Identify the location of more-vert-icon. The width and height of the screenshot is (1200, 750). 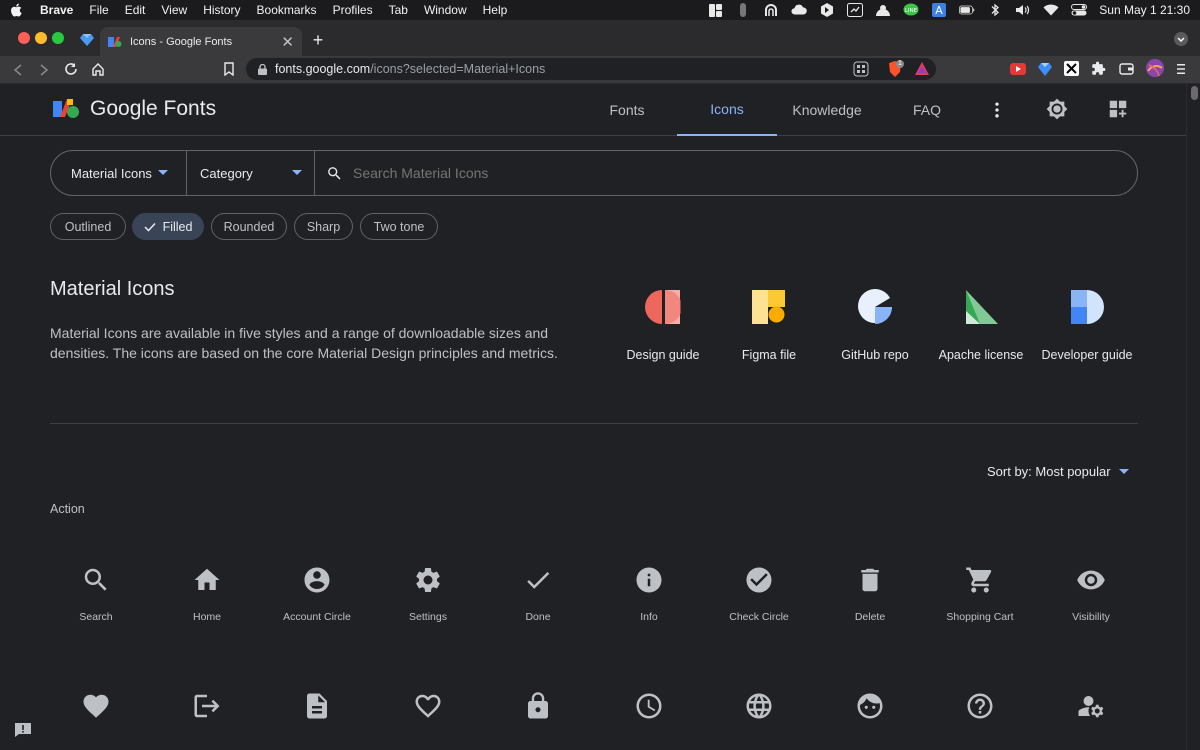
(997, 110).